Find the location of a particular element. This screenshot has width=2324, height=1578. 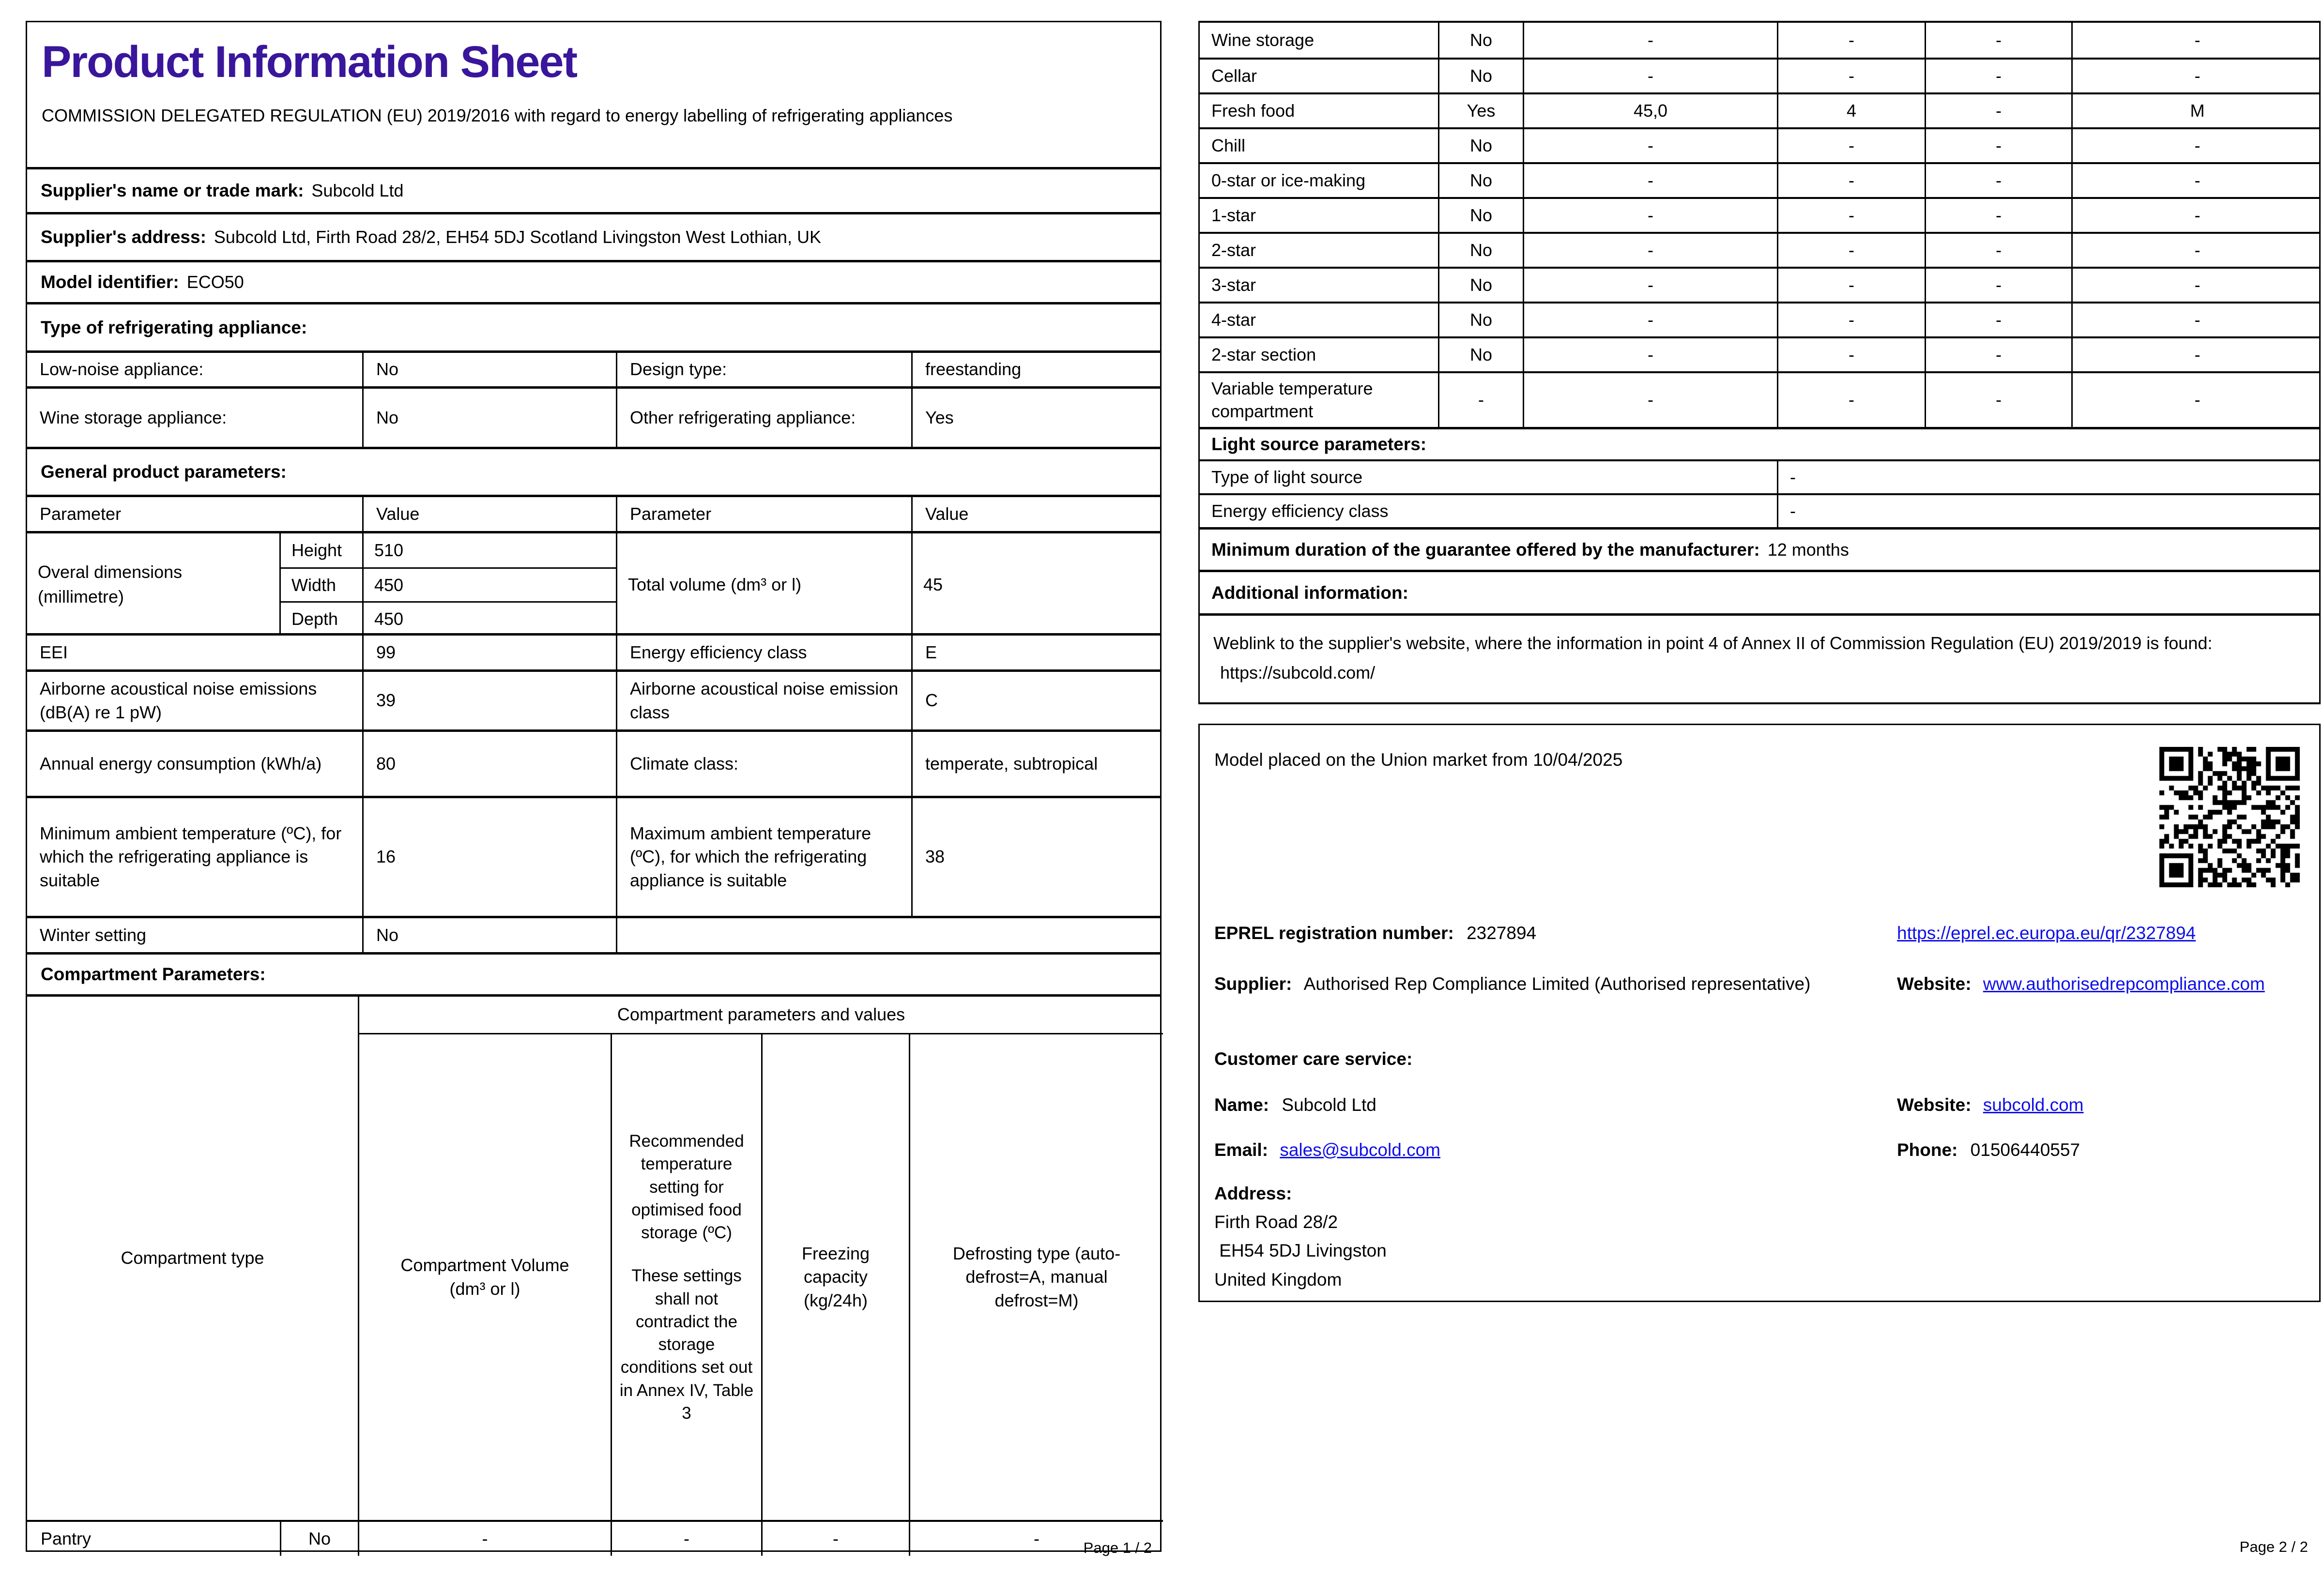

table-row-4-star: 4-star No - - - - is located at coordinates (1760, 319).